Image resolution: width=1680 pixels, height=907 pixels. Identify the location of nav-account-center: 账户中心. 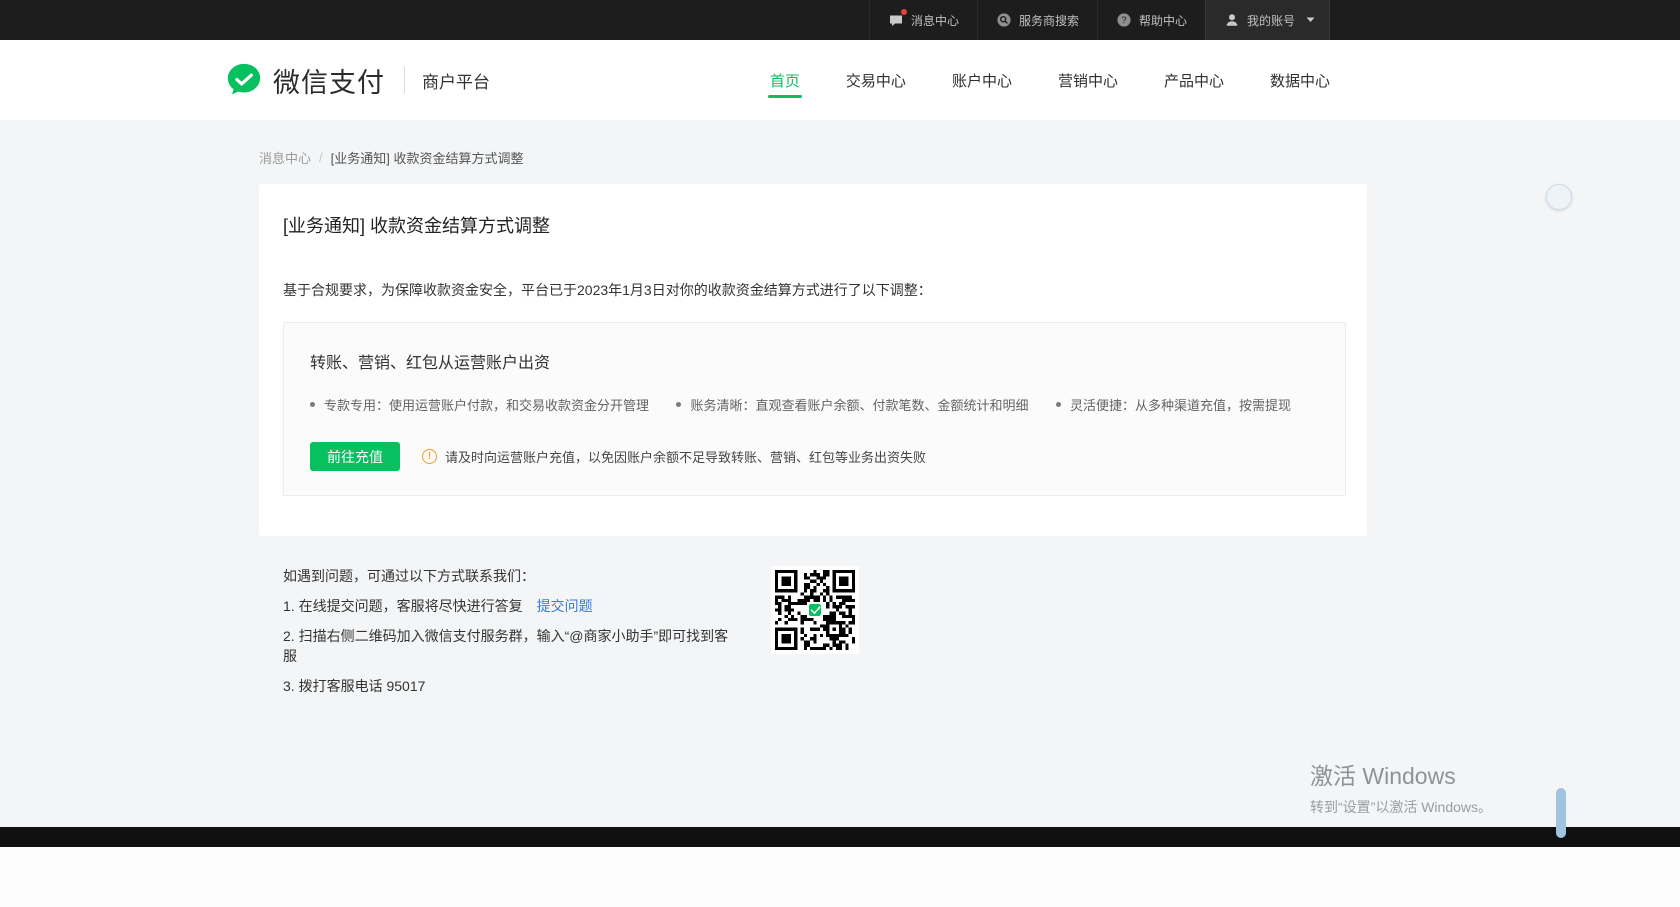
(982, 80).